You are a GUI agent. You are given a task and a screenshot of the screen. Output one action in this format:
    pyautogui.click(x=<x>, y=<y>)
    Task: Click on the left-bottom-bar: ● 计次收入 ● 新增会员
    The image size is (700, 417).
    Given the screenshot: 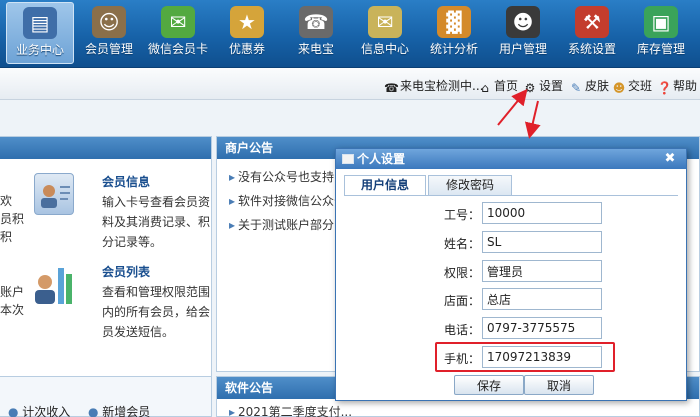 What is the action you would take?
    pyautogui.click(x=106, y=396)
    